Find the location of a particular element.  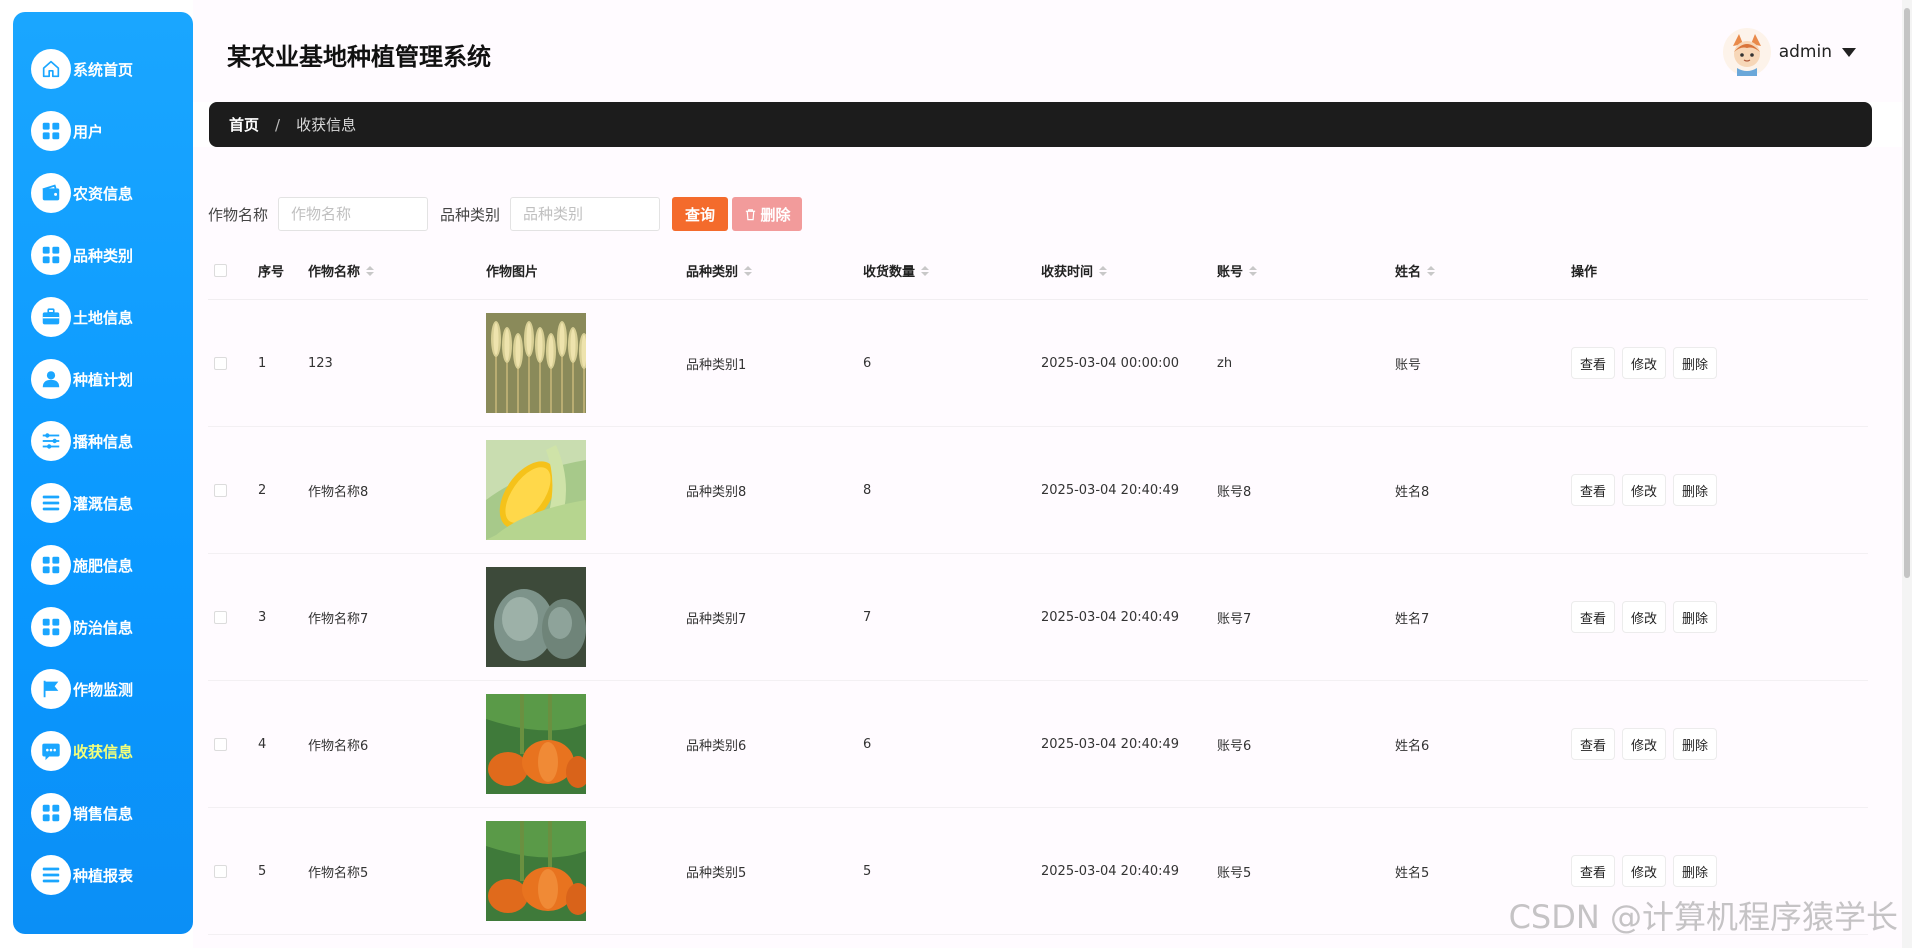

cell-account: 账号6 is located at coordinates (1234, 746).